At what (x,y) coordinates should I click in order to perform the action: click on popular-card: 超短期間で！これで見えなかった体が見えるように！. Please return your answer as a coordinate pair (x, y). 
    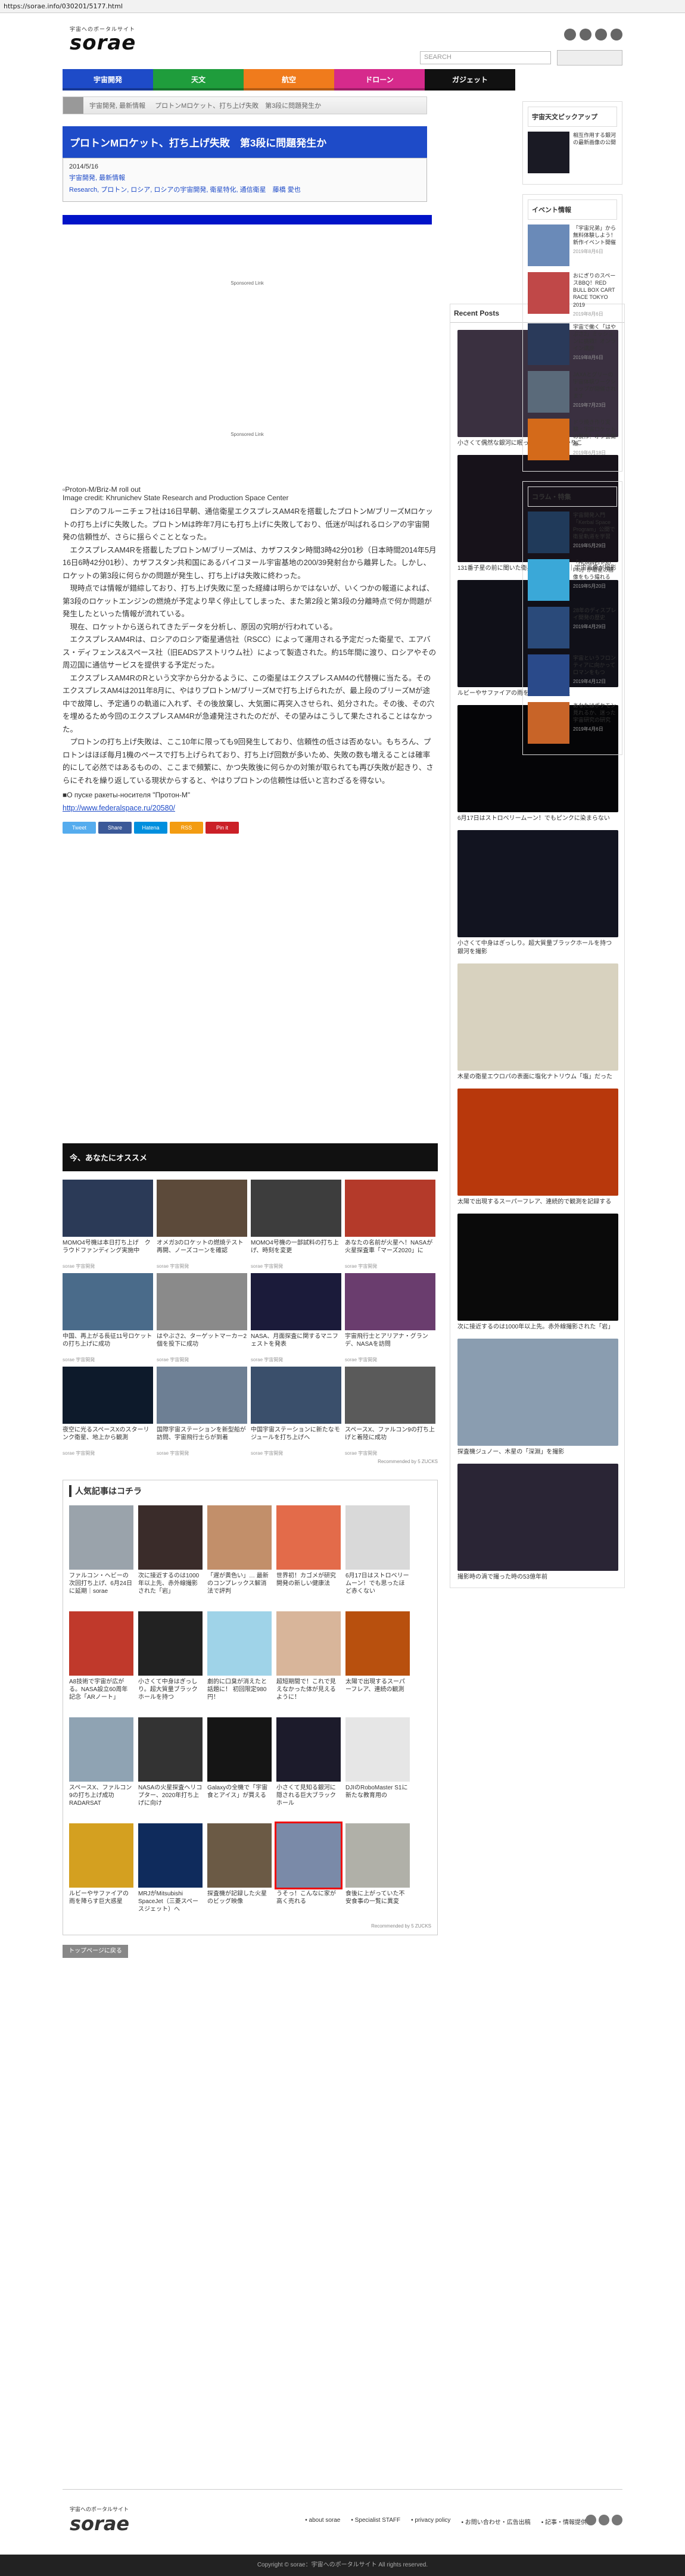
    Looking at the image, I should click on (308, 1660).